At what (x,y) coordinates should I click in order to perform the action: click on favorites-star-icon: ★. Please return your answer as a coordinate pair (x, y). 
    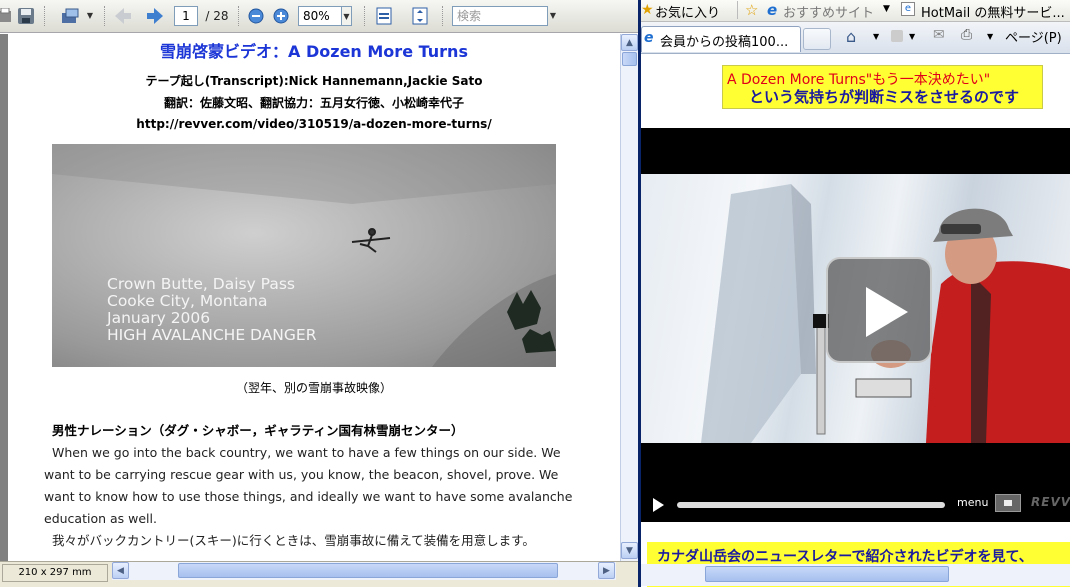
    Looking at the image, I should click on (647, 10).